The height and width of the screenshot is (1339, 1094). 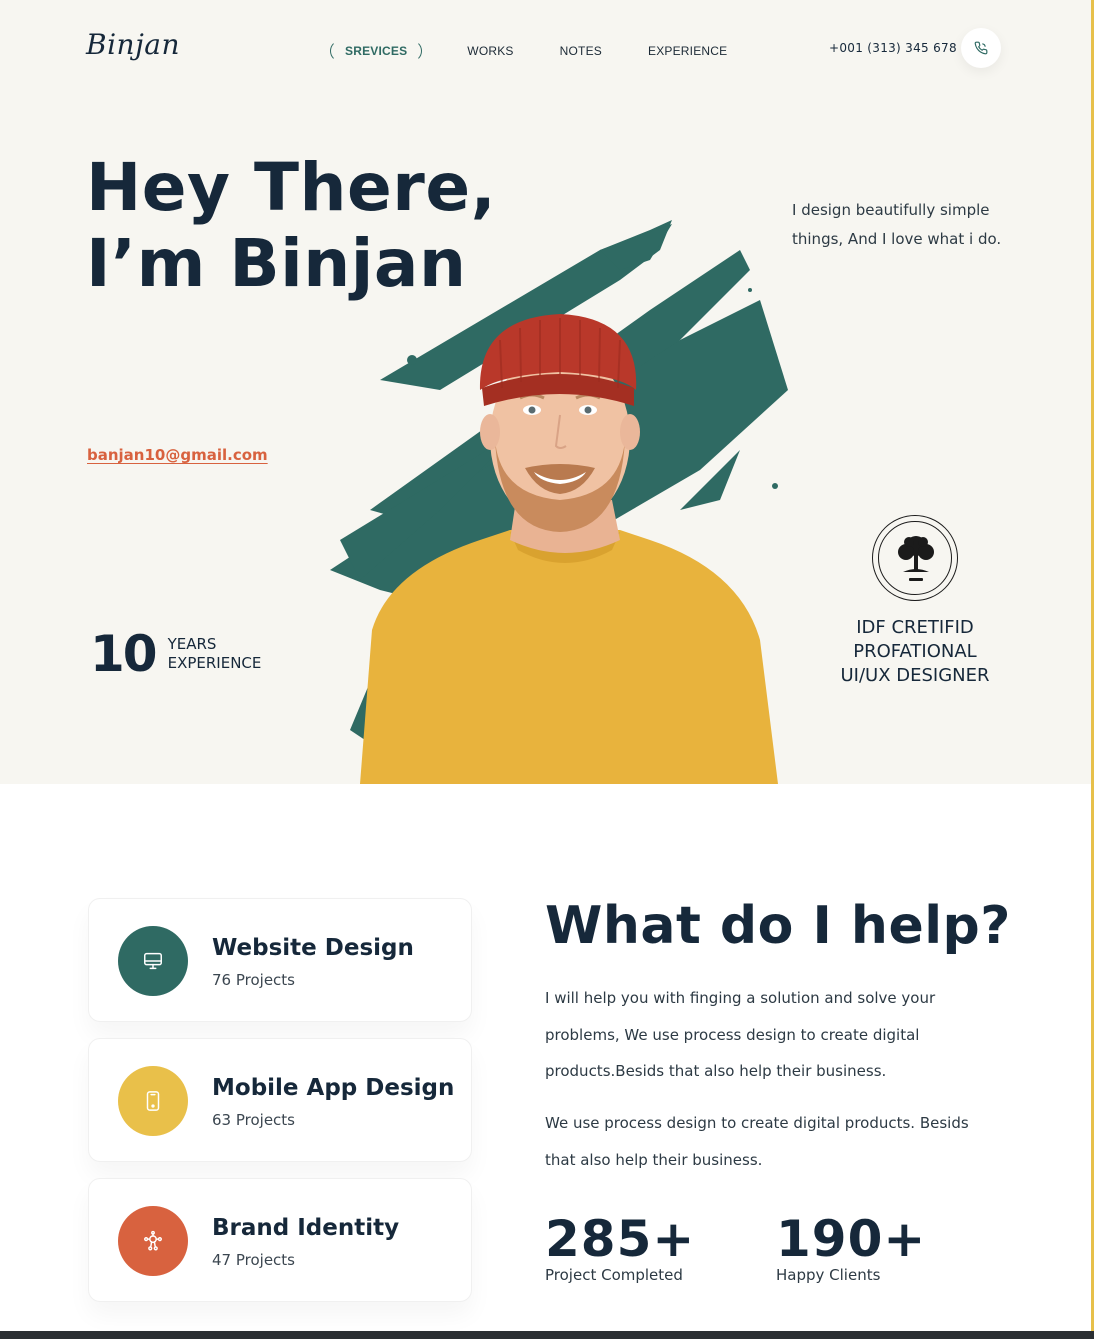 What do you see at coordinates (581, 51) in the screenshot?
I see `nav-item-notes: NOTES` at bounding box center [581, 51].